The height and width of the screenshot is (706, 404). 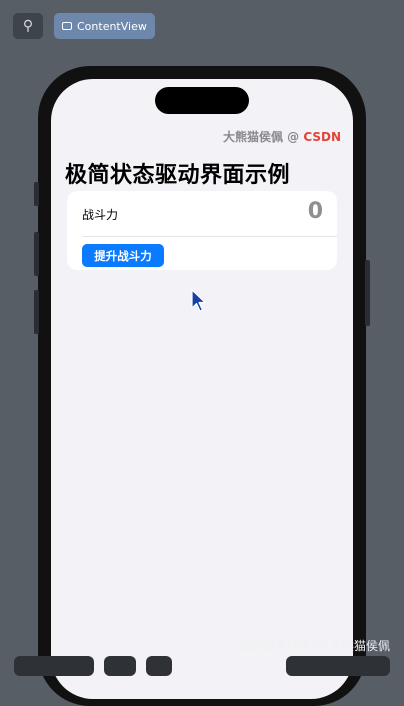 I want to click on cursor-icon, so click(x=198, y=300).